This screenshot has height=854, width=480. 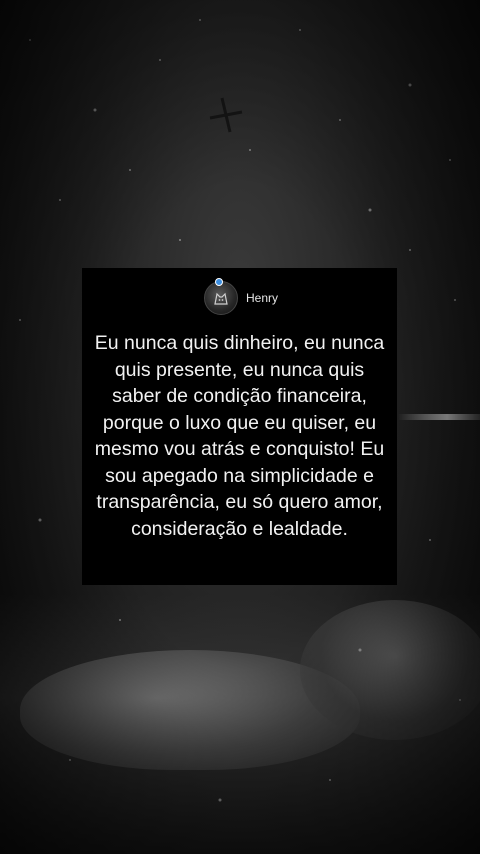 What do you see at coordinates (219, 282) in the screenshot?
I see `verified-badge-icon` at bounding box center [219, 282].